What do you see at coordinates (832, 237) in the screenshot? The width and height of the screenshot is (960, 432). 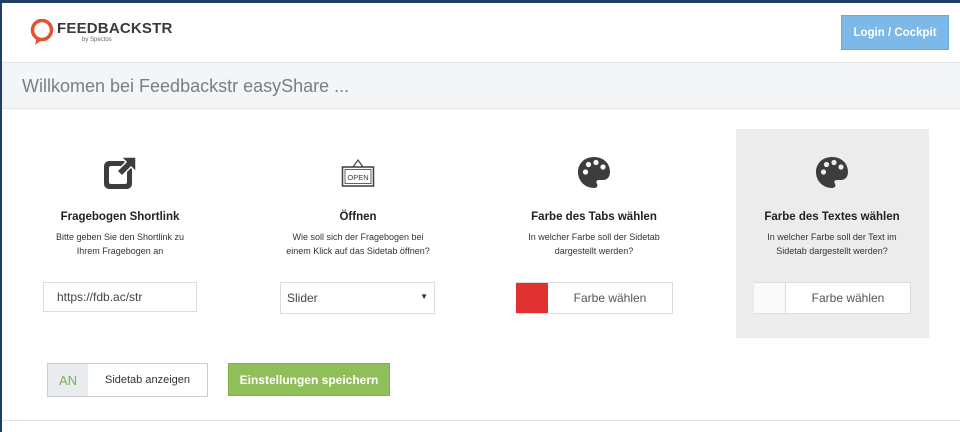 I see `text-color-desc-line1: In welcher Farbe soll der Text im` at bounding box center [832, 237].